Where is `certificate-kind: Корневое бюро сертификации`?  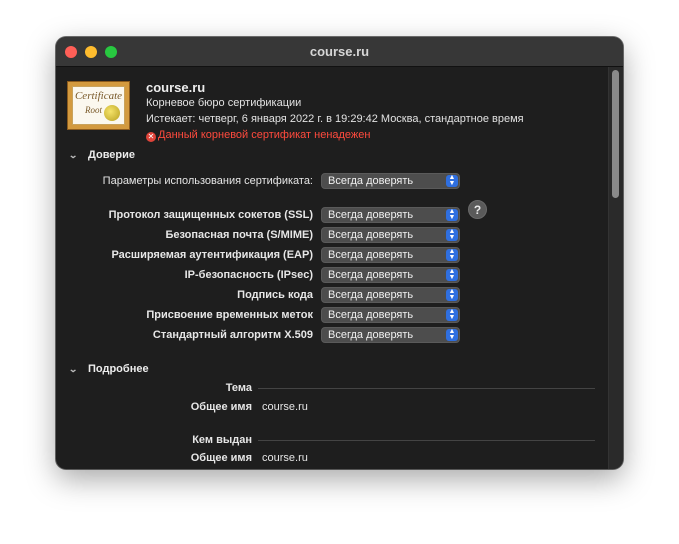 certificate-kind: Корневое бюро сертификации is located at coordinates (224, 103).